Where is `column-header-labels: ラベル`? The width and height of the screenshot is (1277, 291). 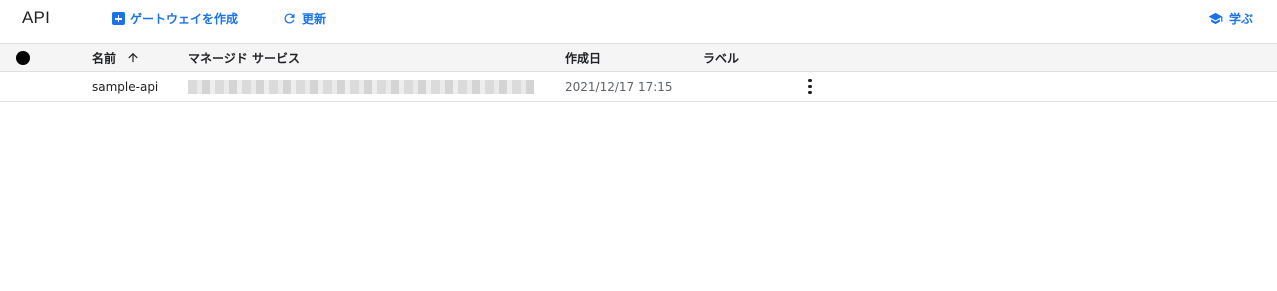 column-header-labels: ラベル is located at coordinates (721, 57).